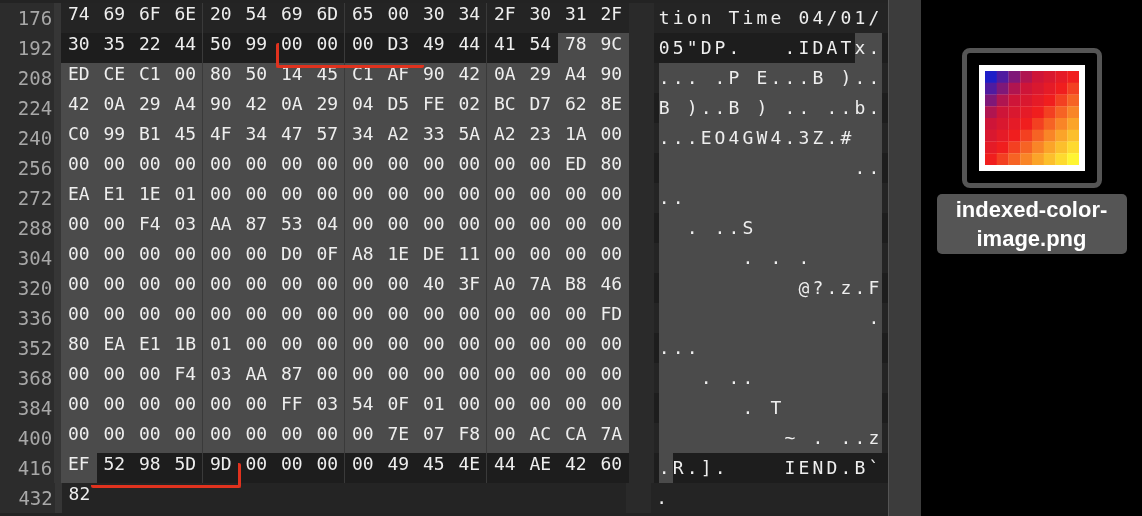  I want to click on offset-label: 400, so click(27, 438).